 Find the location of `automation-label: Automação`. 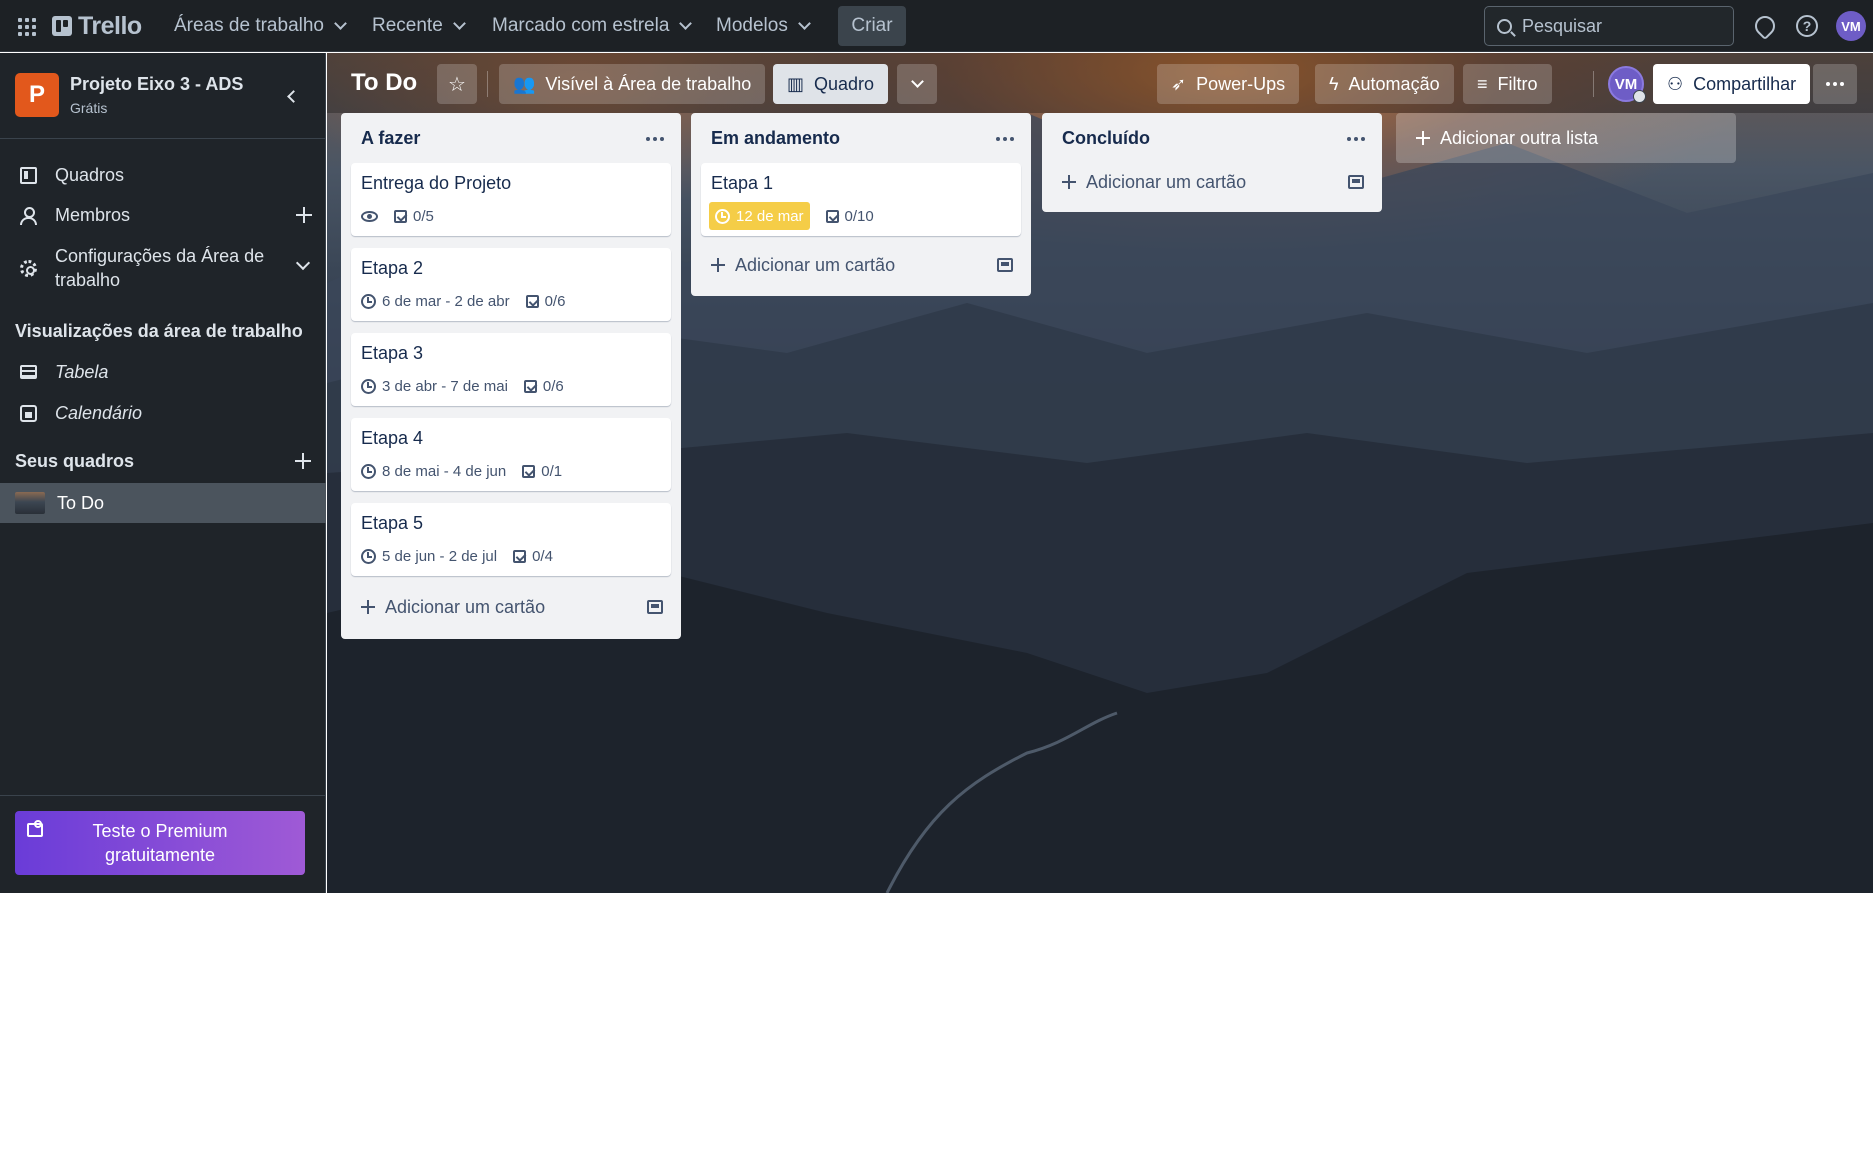

automation-label: Automação is located at coordinates (1394, 83).